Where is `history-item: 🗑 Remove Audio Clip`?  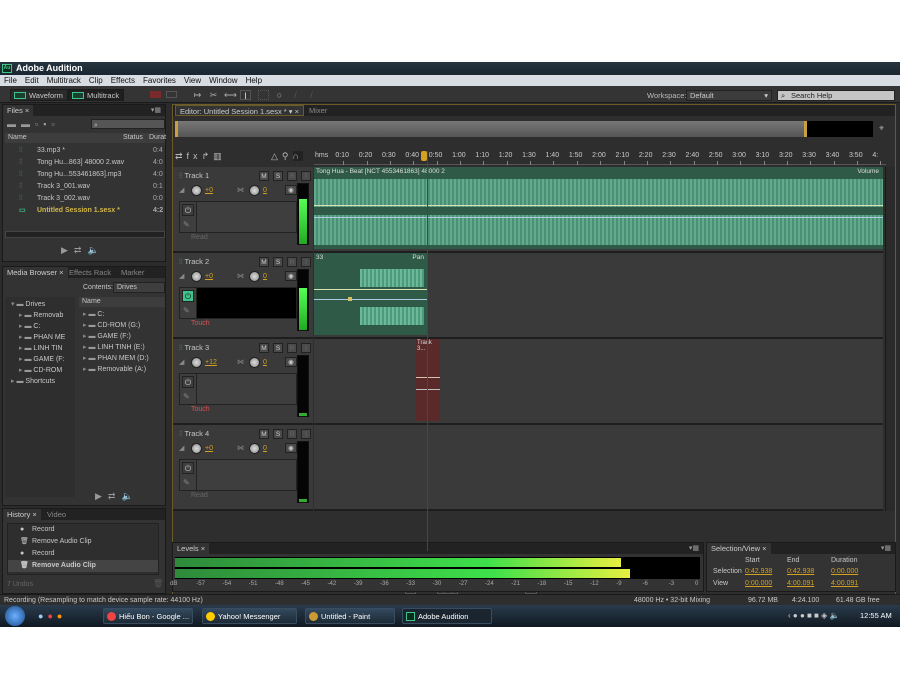 history-item: 🗑 Remove Audio Clip is located at coordinates (83, 566).